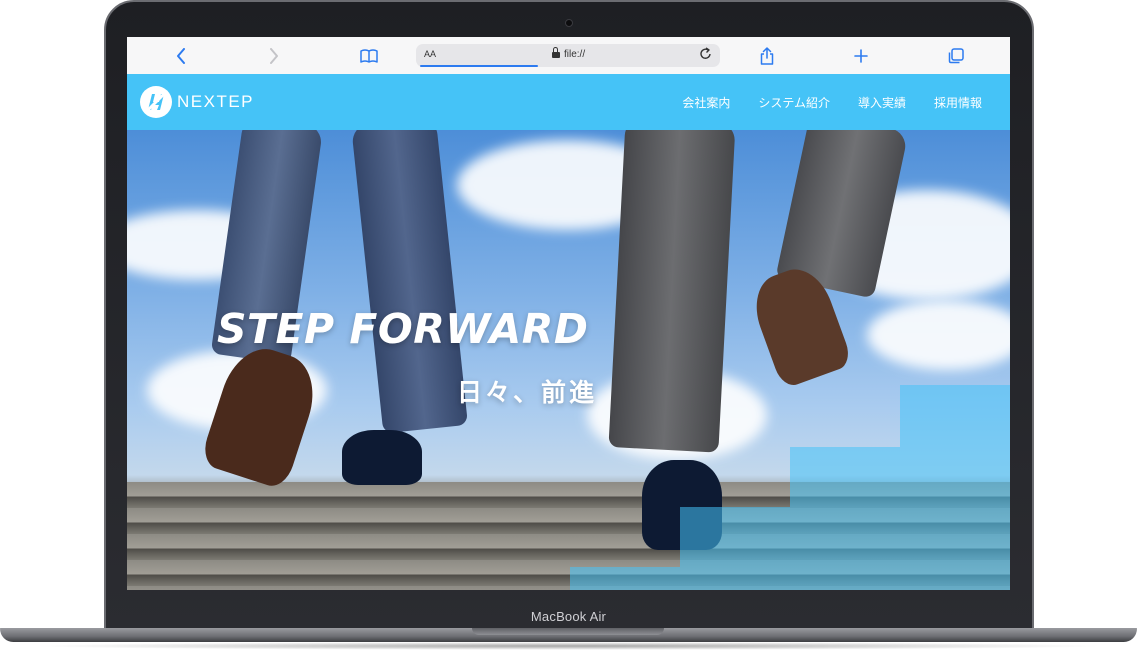 This screenshot has width=1137, height=653. What do you see at coordinates (938, 335) in the screenshot?
I see `cloud` at bounding box center [938, 335].